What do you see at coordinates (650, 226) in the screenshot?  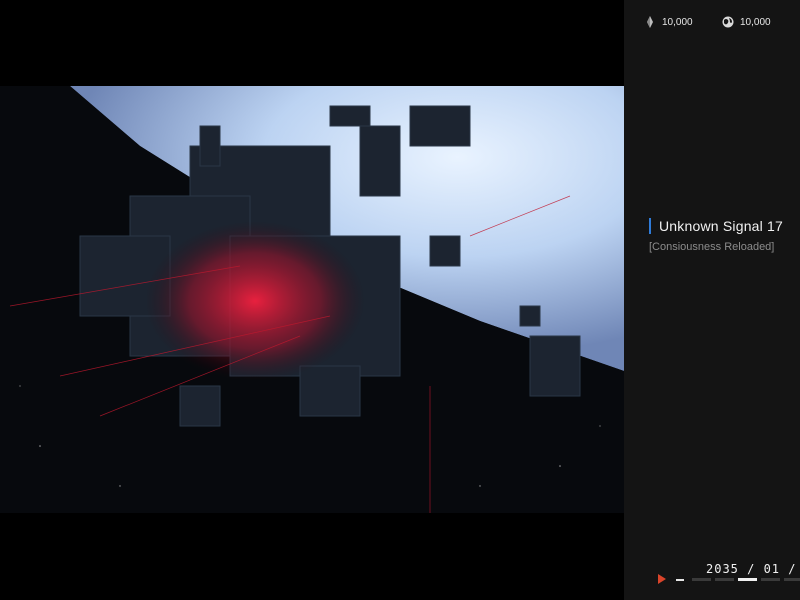 I see `title-accent-bar` at bounding box center [650, 226].